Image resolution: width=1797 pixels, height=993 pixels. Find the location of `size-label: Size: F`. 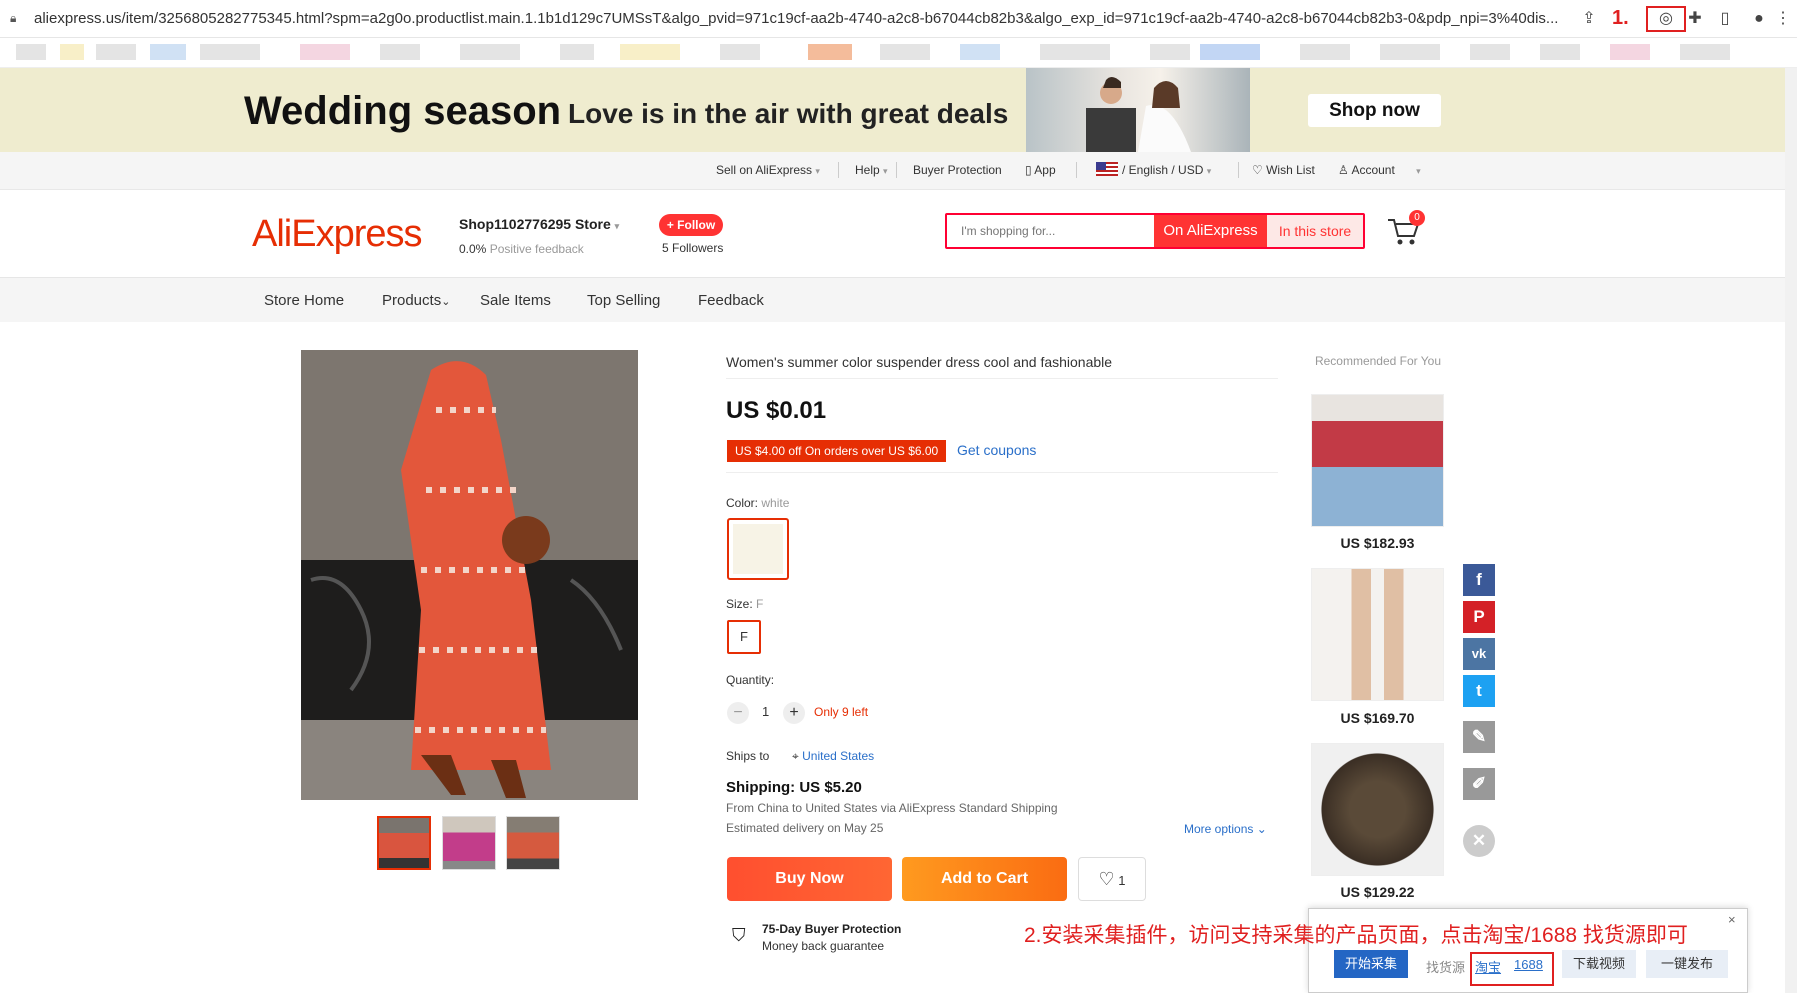

size-label: Size: F is located at coordinates (744, 604).